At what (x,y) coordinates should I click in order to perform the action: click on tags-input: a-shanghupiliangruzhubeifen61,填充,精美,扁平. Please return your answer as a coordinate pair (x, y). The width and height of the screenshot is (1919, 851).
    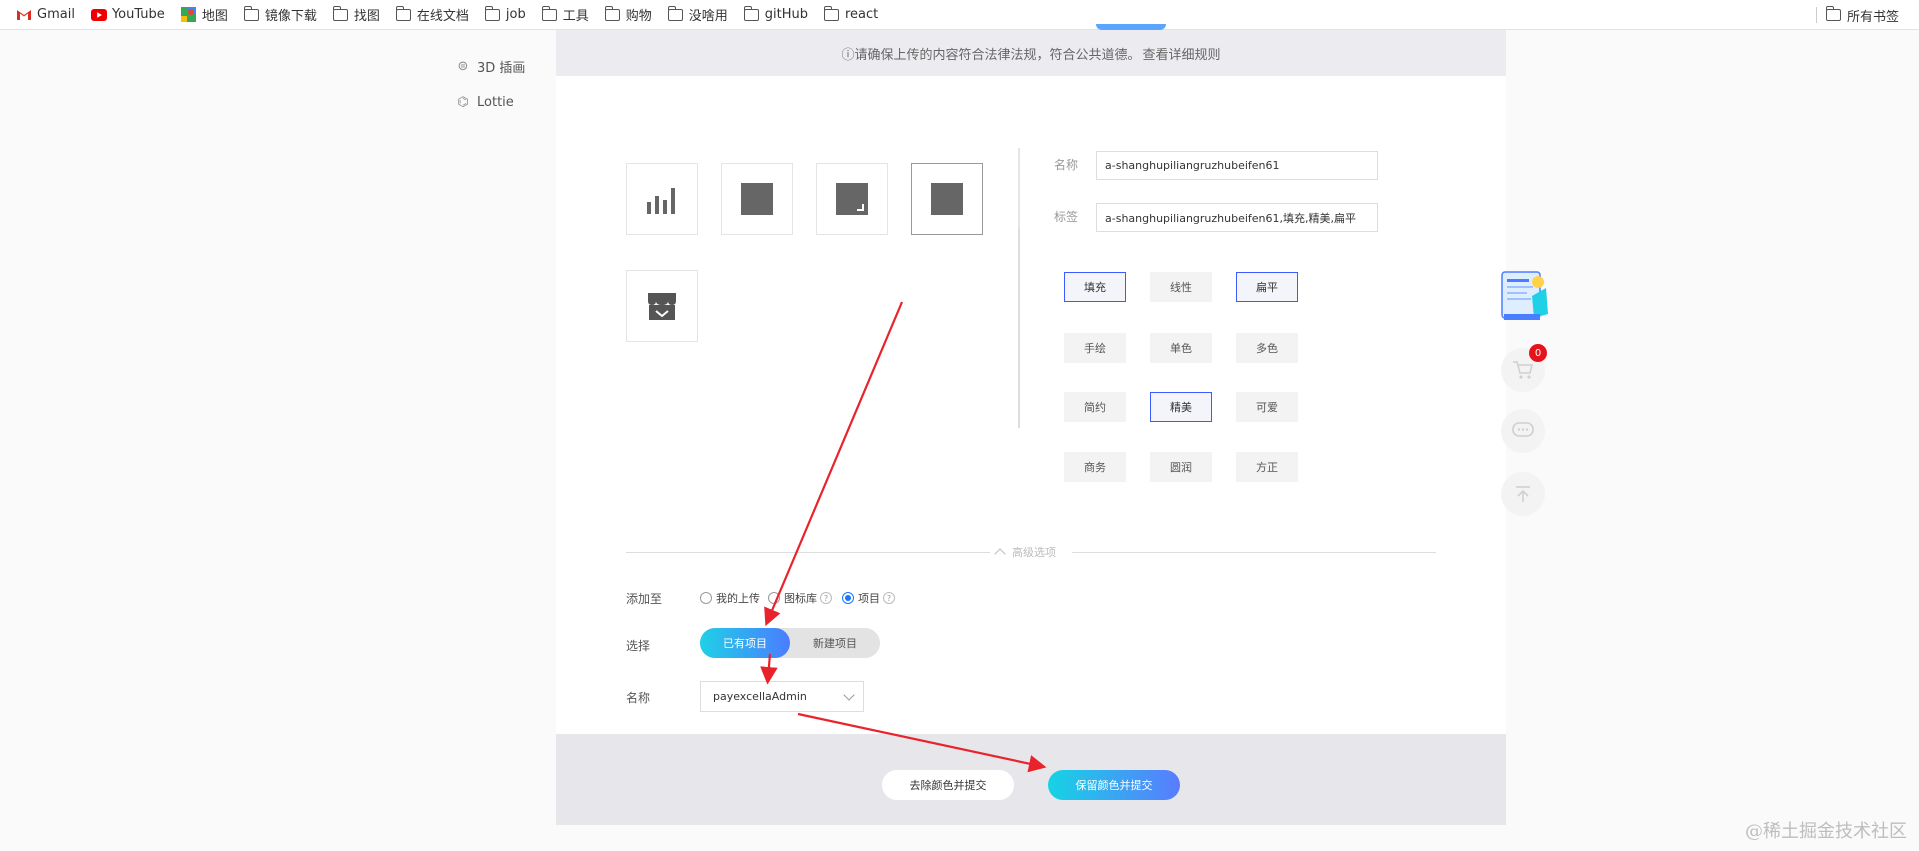
    Looking at the image, I should click on (1237, 217).